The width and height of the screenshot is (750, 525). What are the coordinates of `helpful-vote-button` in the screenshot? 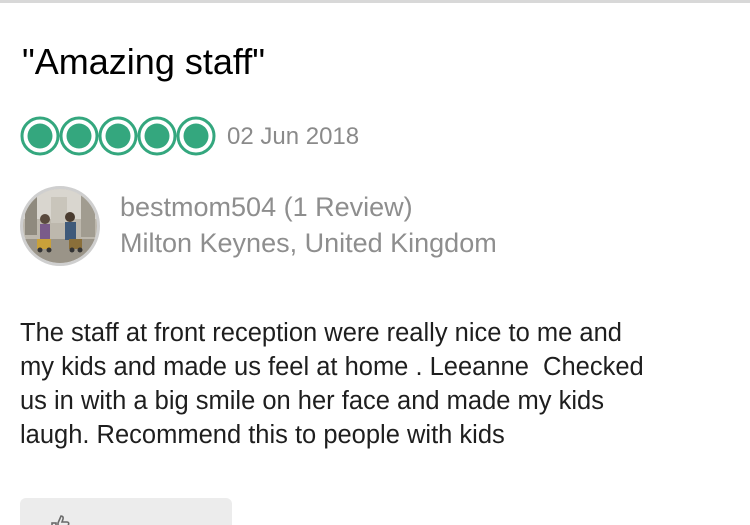 It's located at (126, 511).